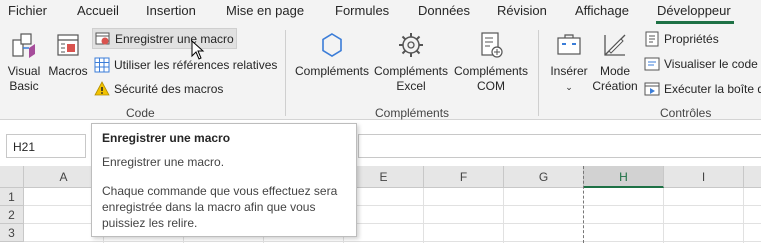 The image size is (761, 243). What do you see at coordinates (615, 86) in the screenshot?
I see `mode-label-l2: Création` at bounding box center [615, 86].